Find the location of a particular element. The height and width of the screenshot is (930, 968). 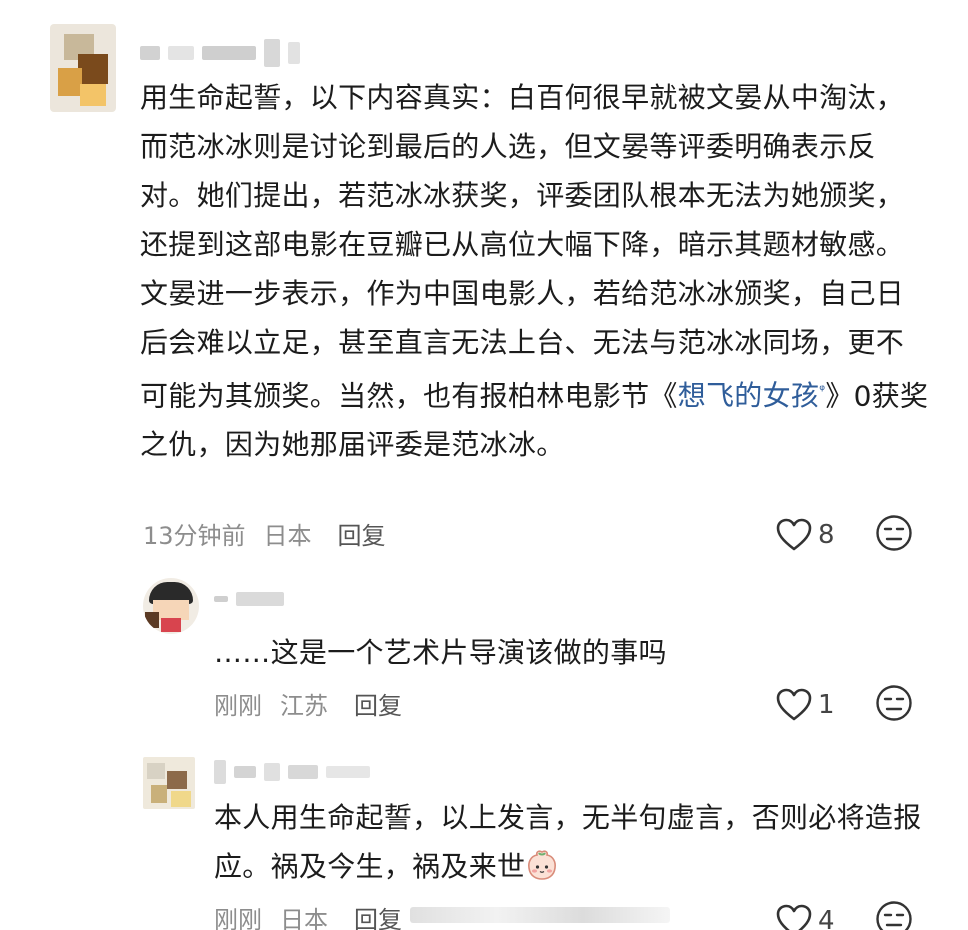

comment-meta: 刚刚 日本 回复 is located at coordinates (308, 915).